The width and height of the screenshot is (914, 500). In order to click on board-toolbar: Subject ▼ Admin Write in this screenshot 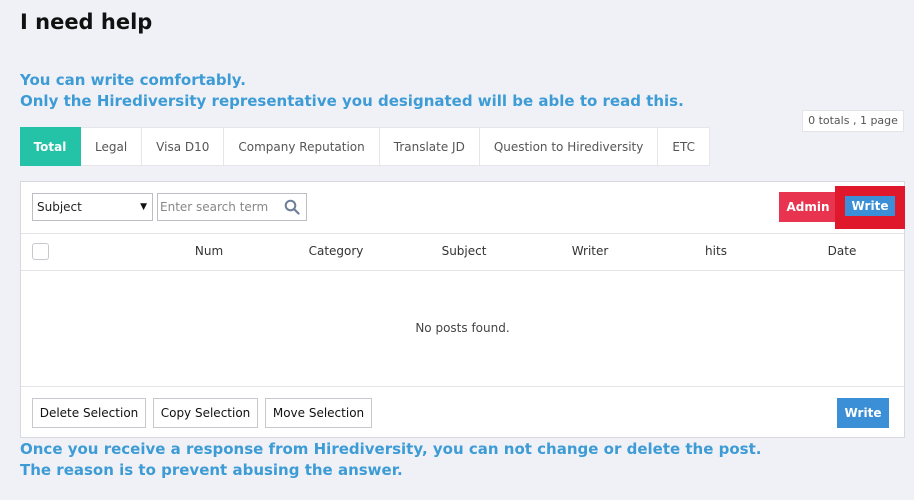, I will do `click(463, 208)`.